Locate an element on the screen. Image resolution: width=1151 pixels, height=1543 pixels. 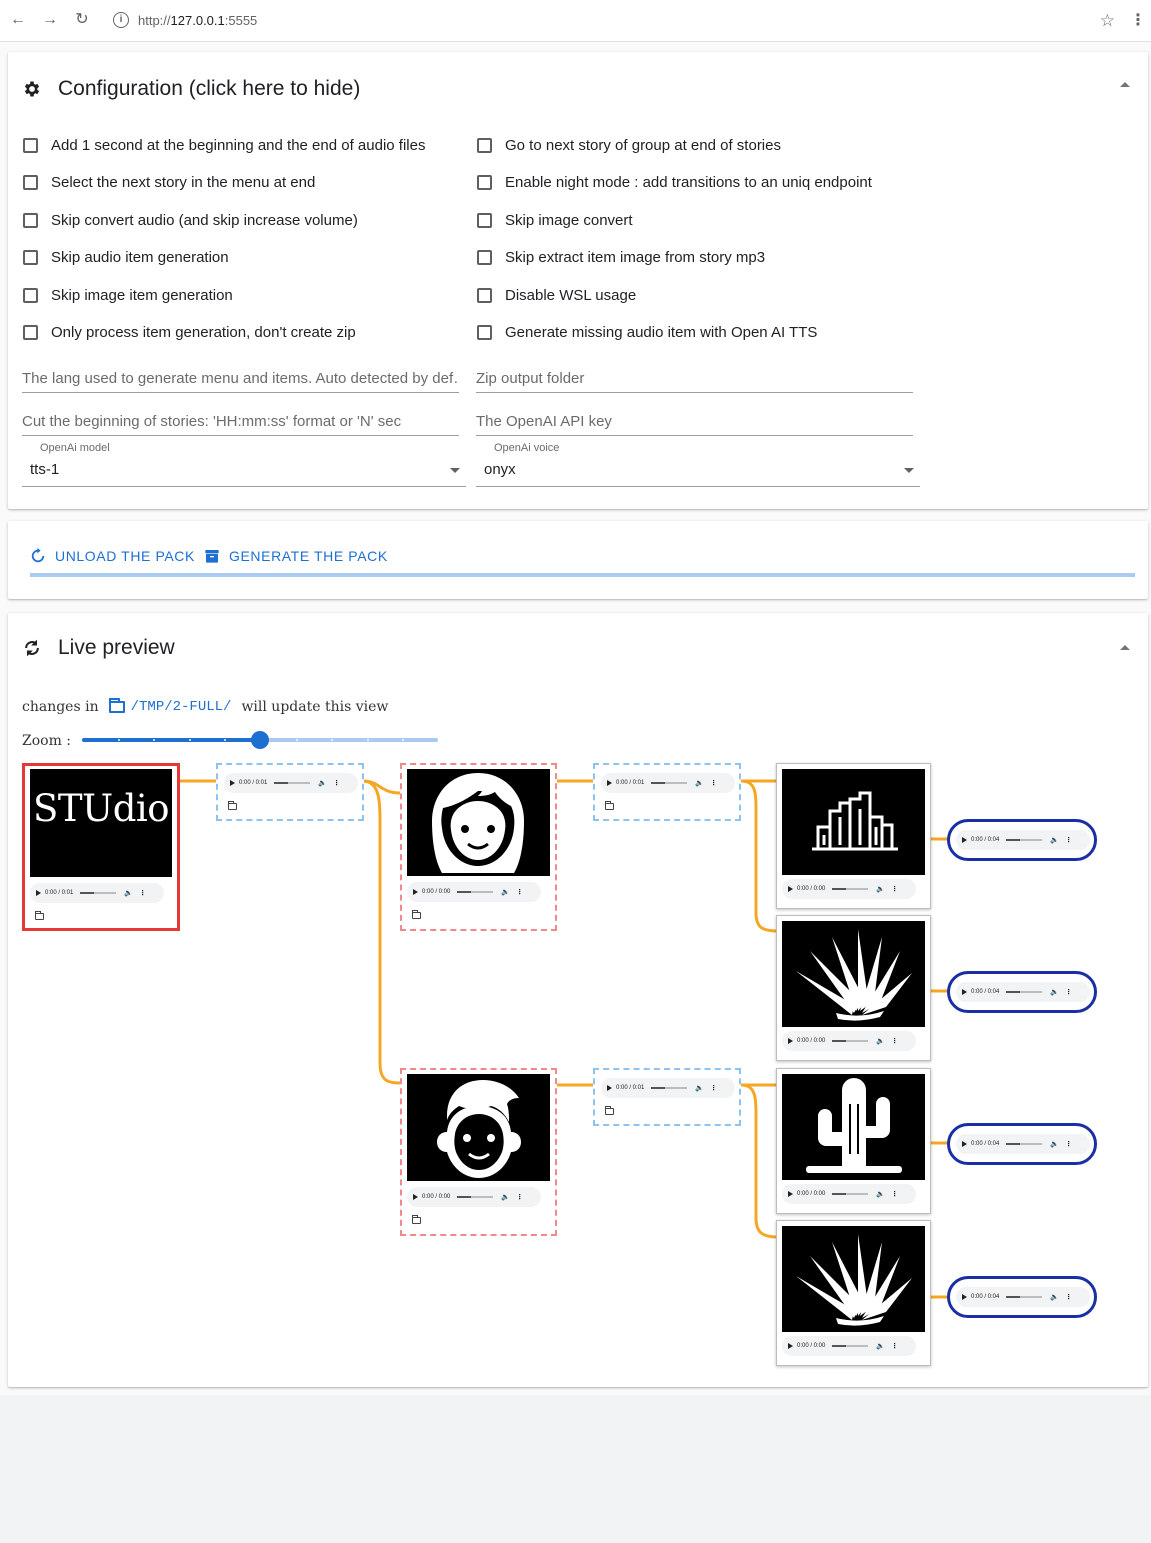
zip-folder-input is located at coordinates (694, 378).